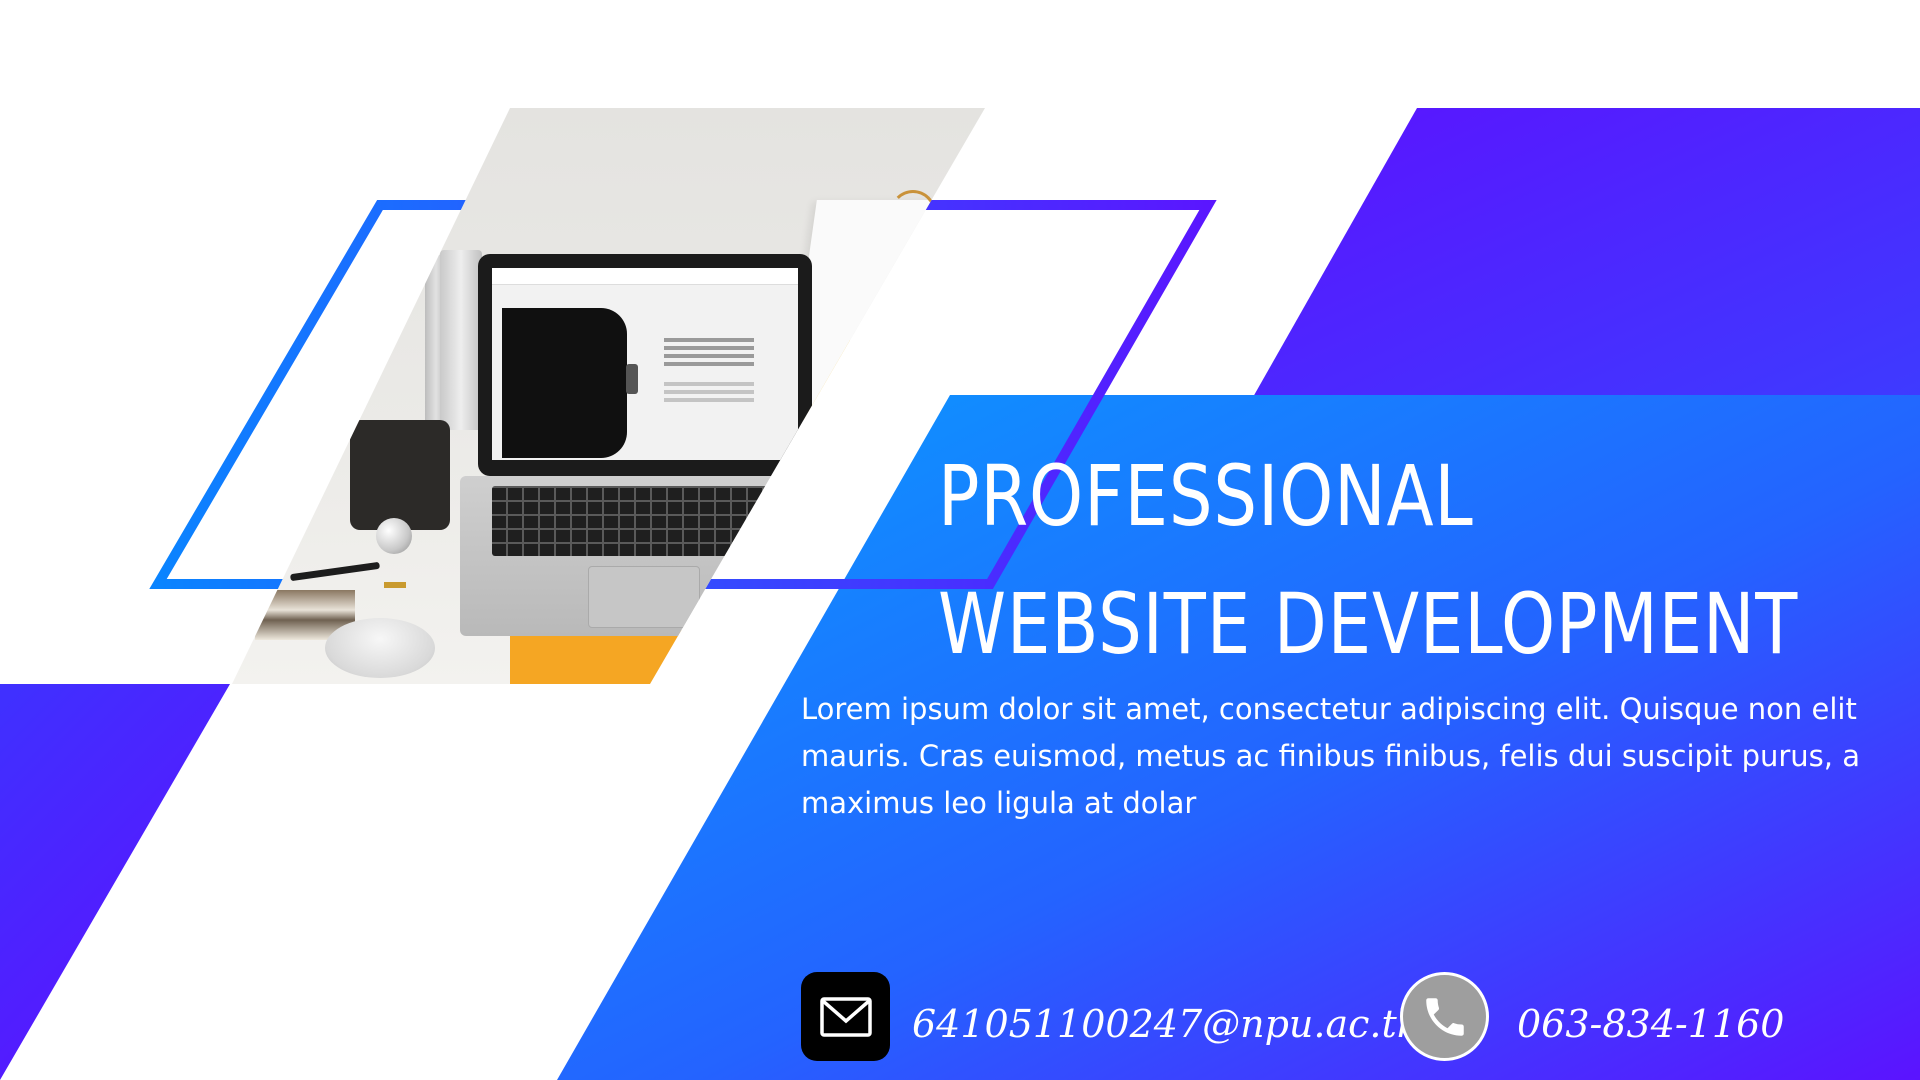 The image size is (1920, 1080). What do you see at coordinates (709, 340) in the screenshot?
I see `screen-text-lines` at bounding box center [709, 340].